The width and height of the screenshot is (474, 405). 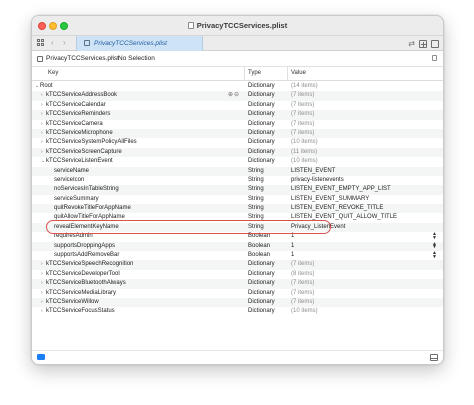 What do you see at coordinates (81, 293) in the screenshot?
I see `row-key: kTCCServiceMediaLibrary` at bounding box center [81, 293].